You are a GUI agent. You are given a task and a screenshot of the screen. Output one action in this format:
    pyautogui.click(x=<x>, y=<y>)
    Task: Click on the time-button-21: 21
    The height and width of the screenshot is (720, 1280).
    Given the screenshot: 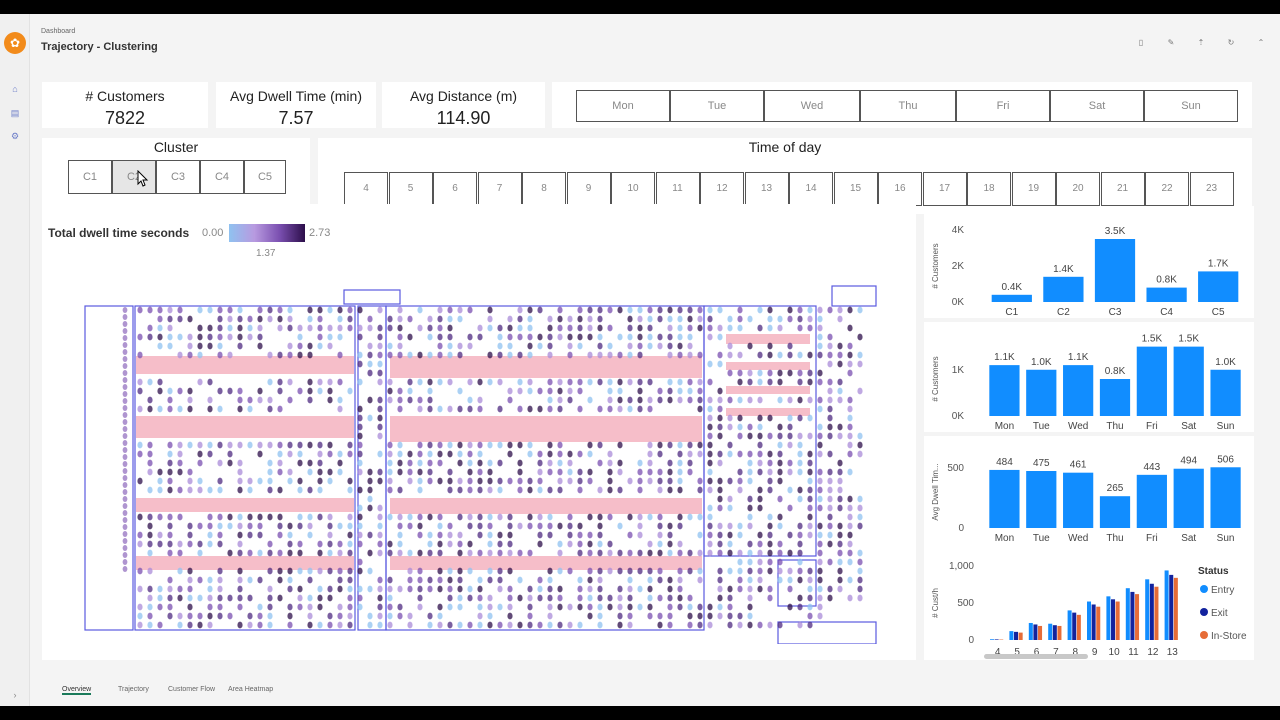 What is the action you would take?
    pyautogui.click(x=1122, y=189)
    